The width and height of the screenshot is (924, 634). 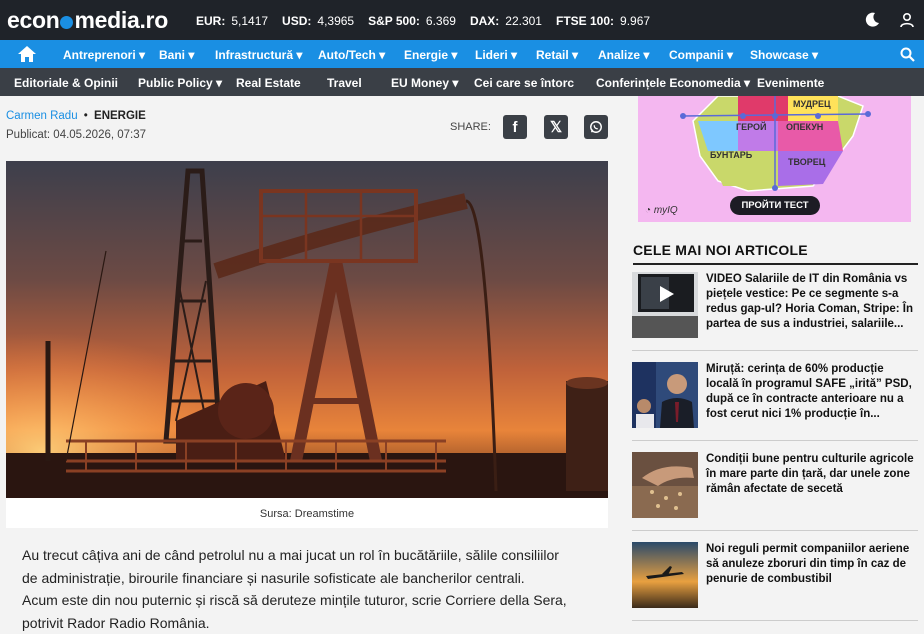 What do you see at coordinates (623, 55) in the screenshot?
I see `nav-item-analize: Analize ▾` at bounding box center [623, 55].